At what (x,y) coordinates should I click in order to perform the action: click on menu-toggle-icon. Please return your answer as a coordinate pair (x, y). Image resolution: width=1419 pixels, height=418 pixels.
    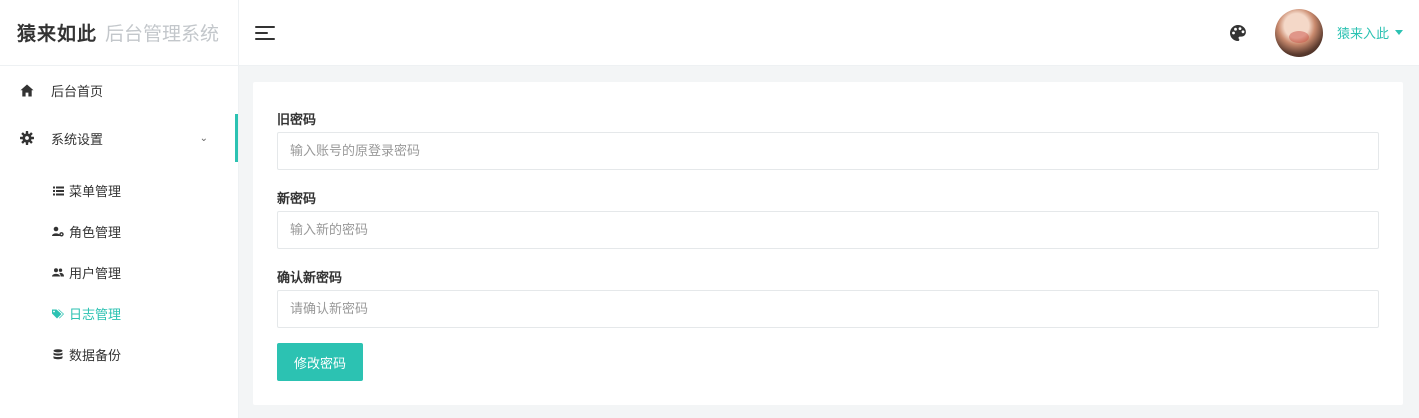
    Looking at the image, I should click on (266, 33).